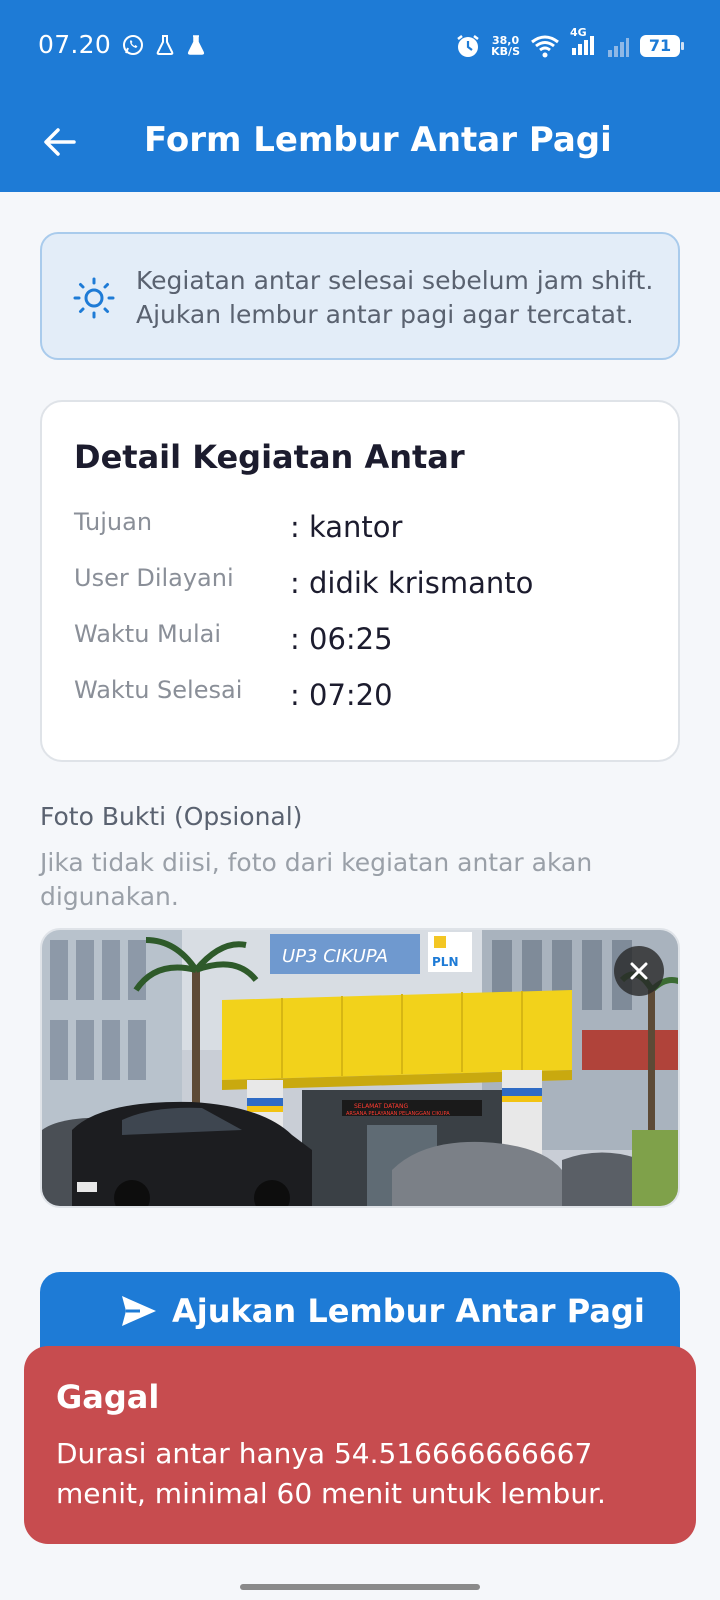  Describe the element at coordinates (505, 51) in the screenshot. I see `network-speed-unit: KB/S` at that location.